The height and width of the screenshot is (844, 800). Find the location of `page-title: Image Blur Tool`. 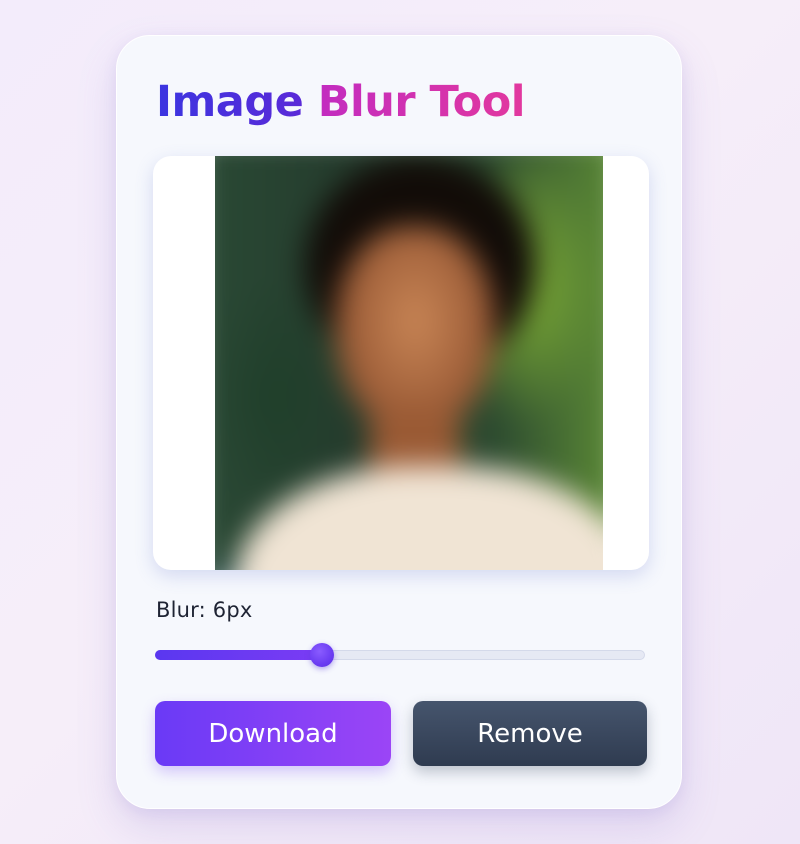

page-title: Image Blur Tool is located at coordinates (341, 102).